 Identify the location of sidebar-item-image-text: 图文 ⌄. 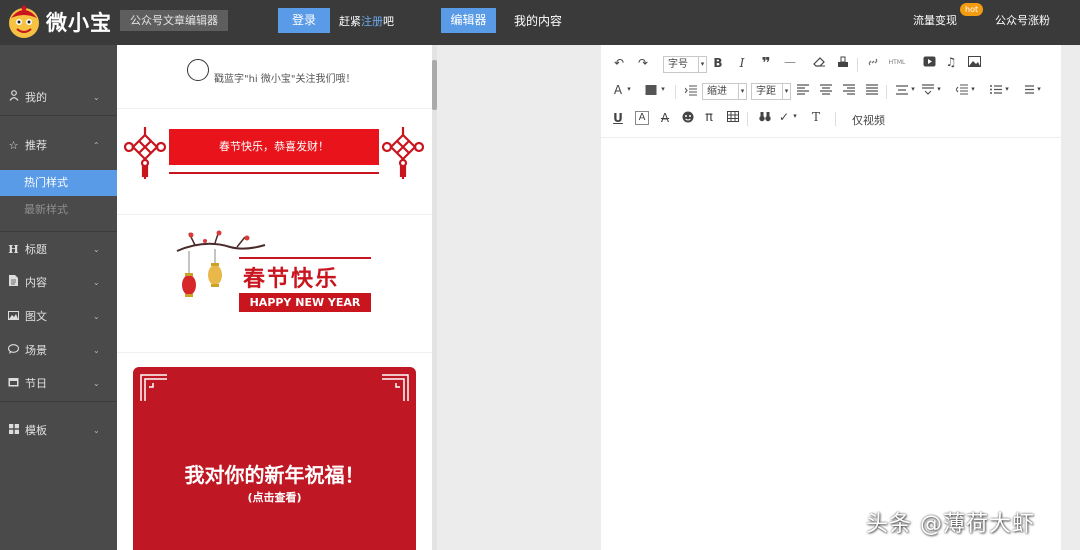
(58, 316).